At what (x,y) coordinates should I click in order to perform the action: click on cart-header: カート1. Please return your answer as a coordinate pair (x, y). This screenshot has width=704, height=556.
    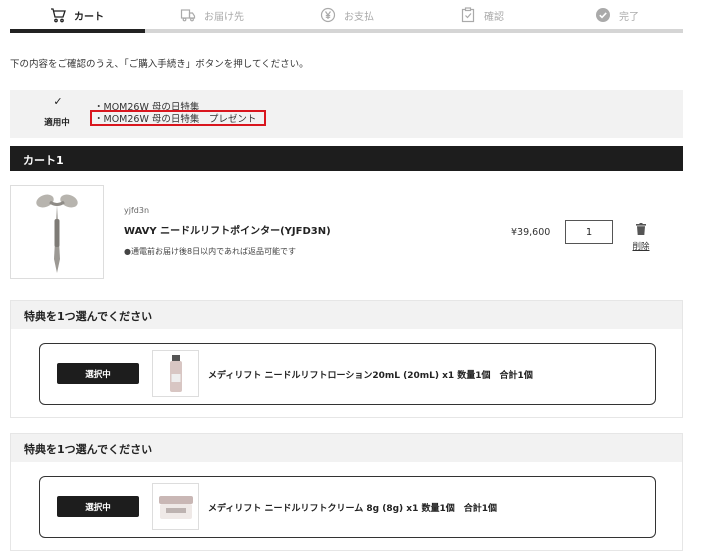
    Looking at the image, I should click on (346, 158).